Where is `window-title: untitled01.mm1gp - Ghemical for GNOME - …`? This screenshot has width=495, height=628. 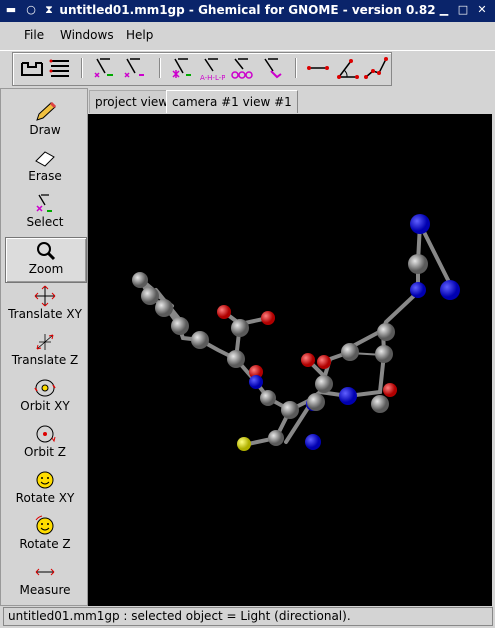
window-title: untitled01.mm1gp - Ghemical for GNOME - … is located at coordinates (247, 10).